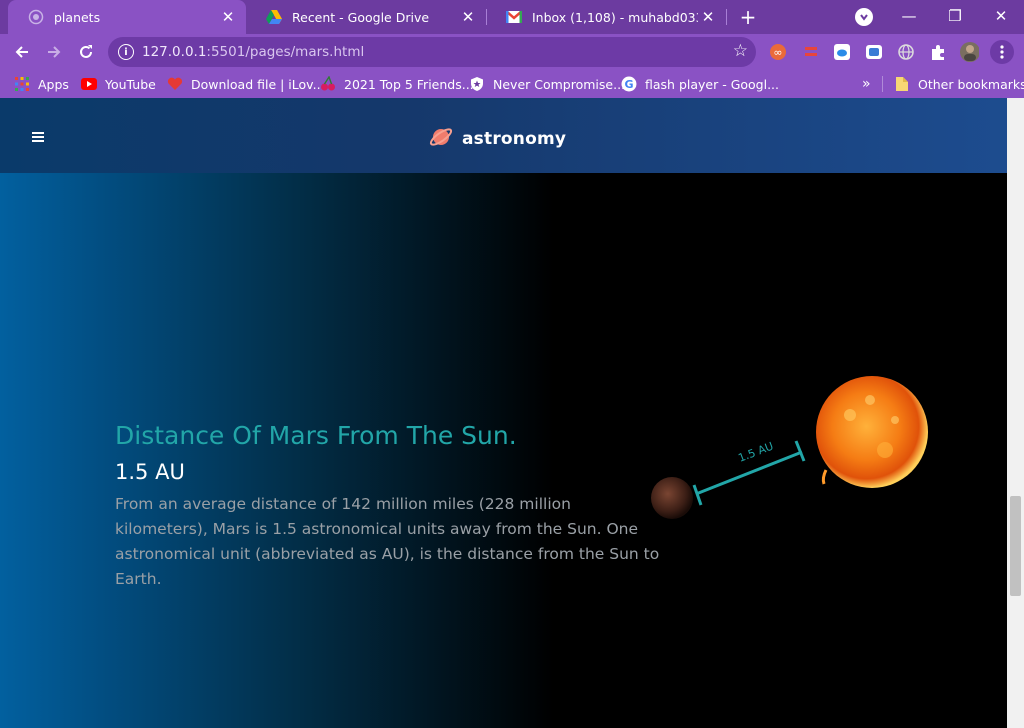  What do you see at coordinates (361, 17) in the screenshot?
I see `tab-title: Recent - Google Drive` at bounding box center [361, 17].